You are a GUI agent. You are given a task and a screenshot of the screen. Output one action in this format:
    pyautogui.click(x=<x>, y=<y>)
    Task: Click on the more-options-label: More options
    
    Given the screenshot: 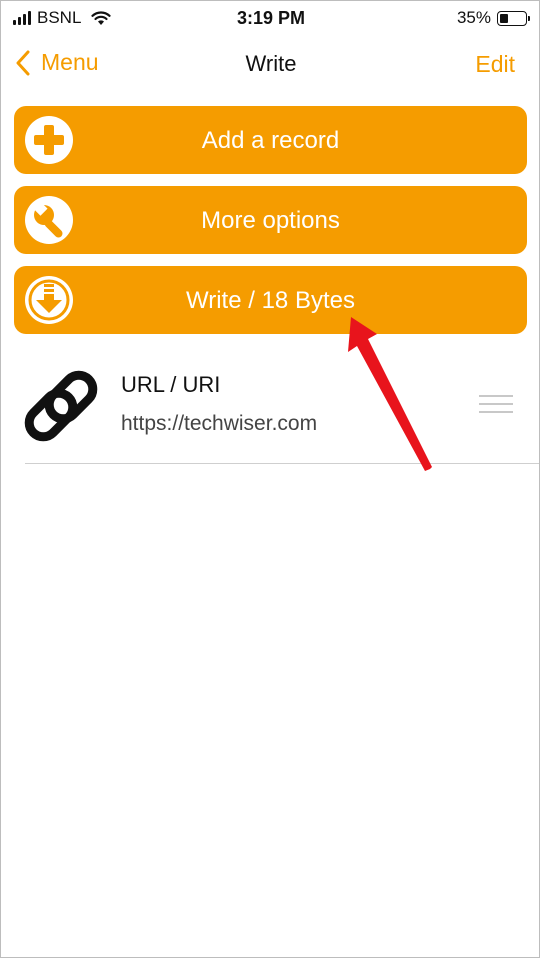 What is the action you would take?
    pyautogui.click(x=270, y=220)
    